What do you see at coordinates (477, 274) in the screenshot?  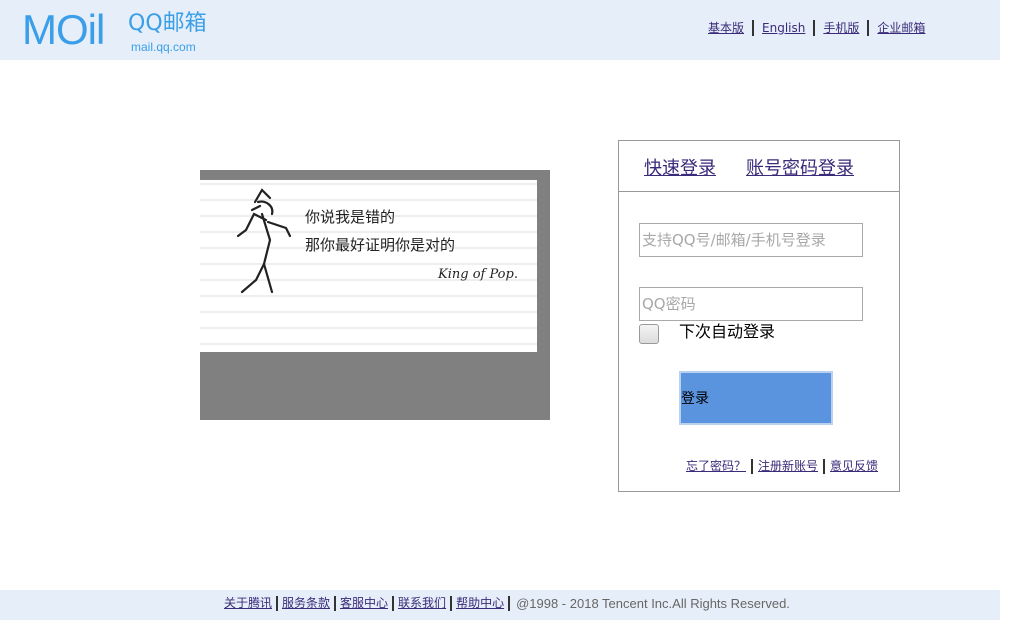 I see `quote-signature: King of Pop.` at bounding box center [477, 274].